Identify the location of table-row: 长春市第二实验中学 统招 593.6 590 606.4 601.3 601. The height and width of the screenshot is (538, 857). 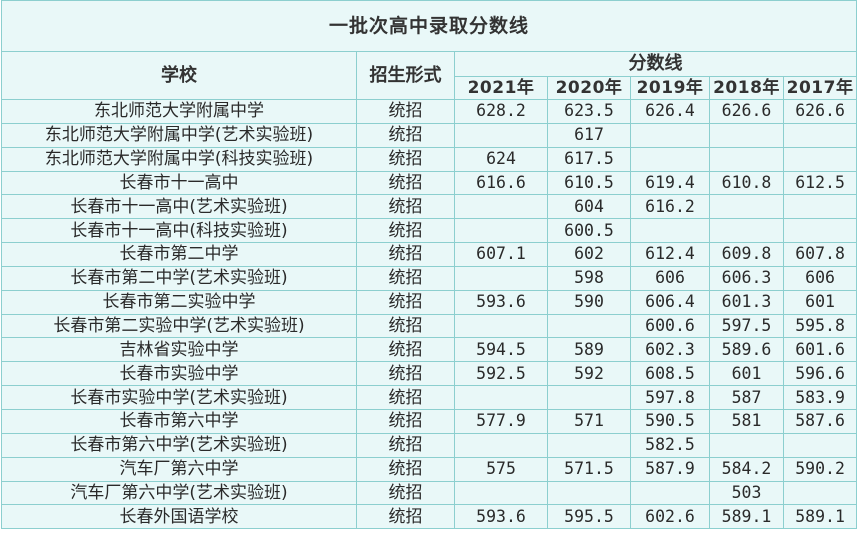
(429, 302).